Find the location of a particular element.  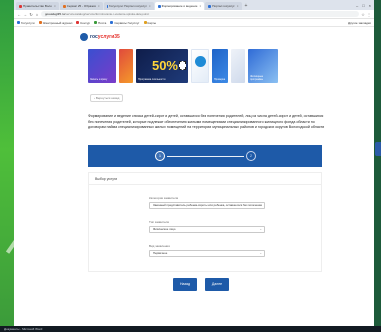

field-label: Категория заявителя is located at coordinates (164, 198).